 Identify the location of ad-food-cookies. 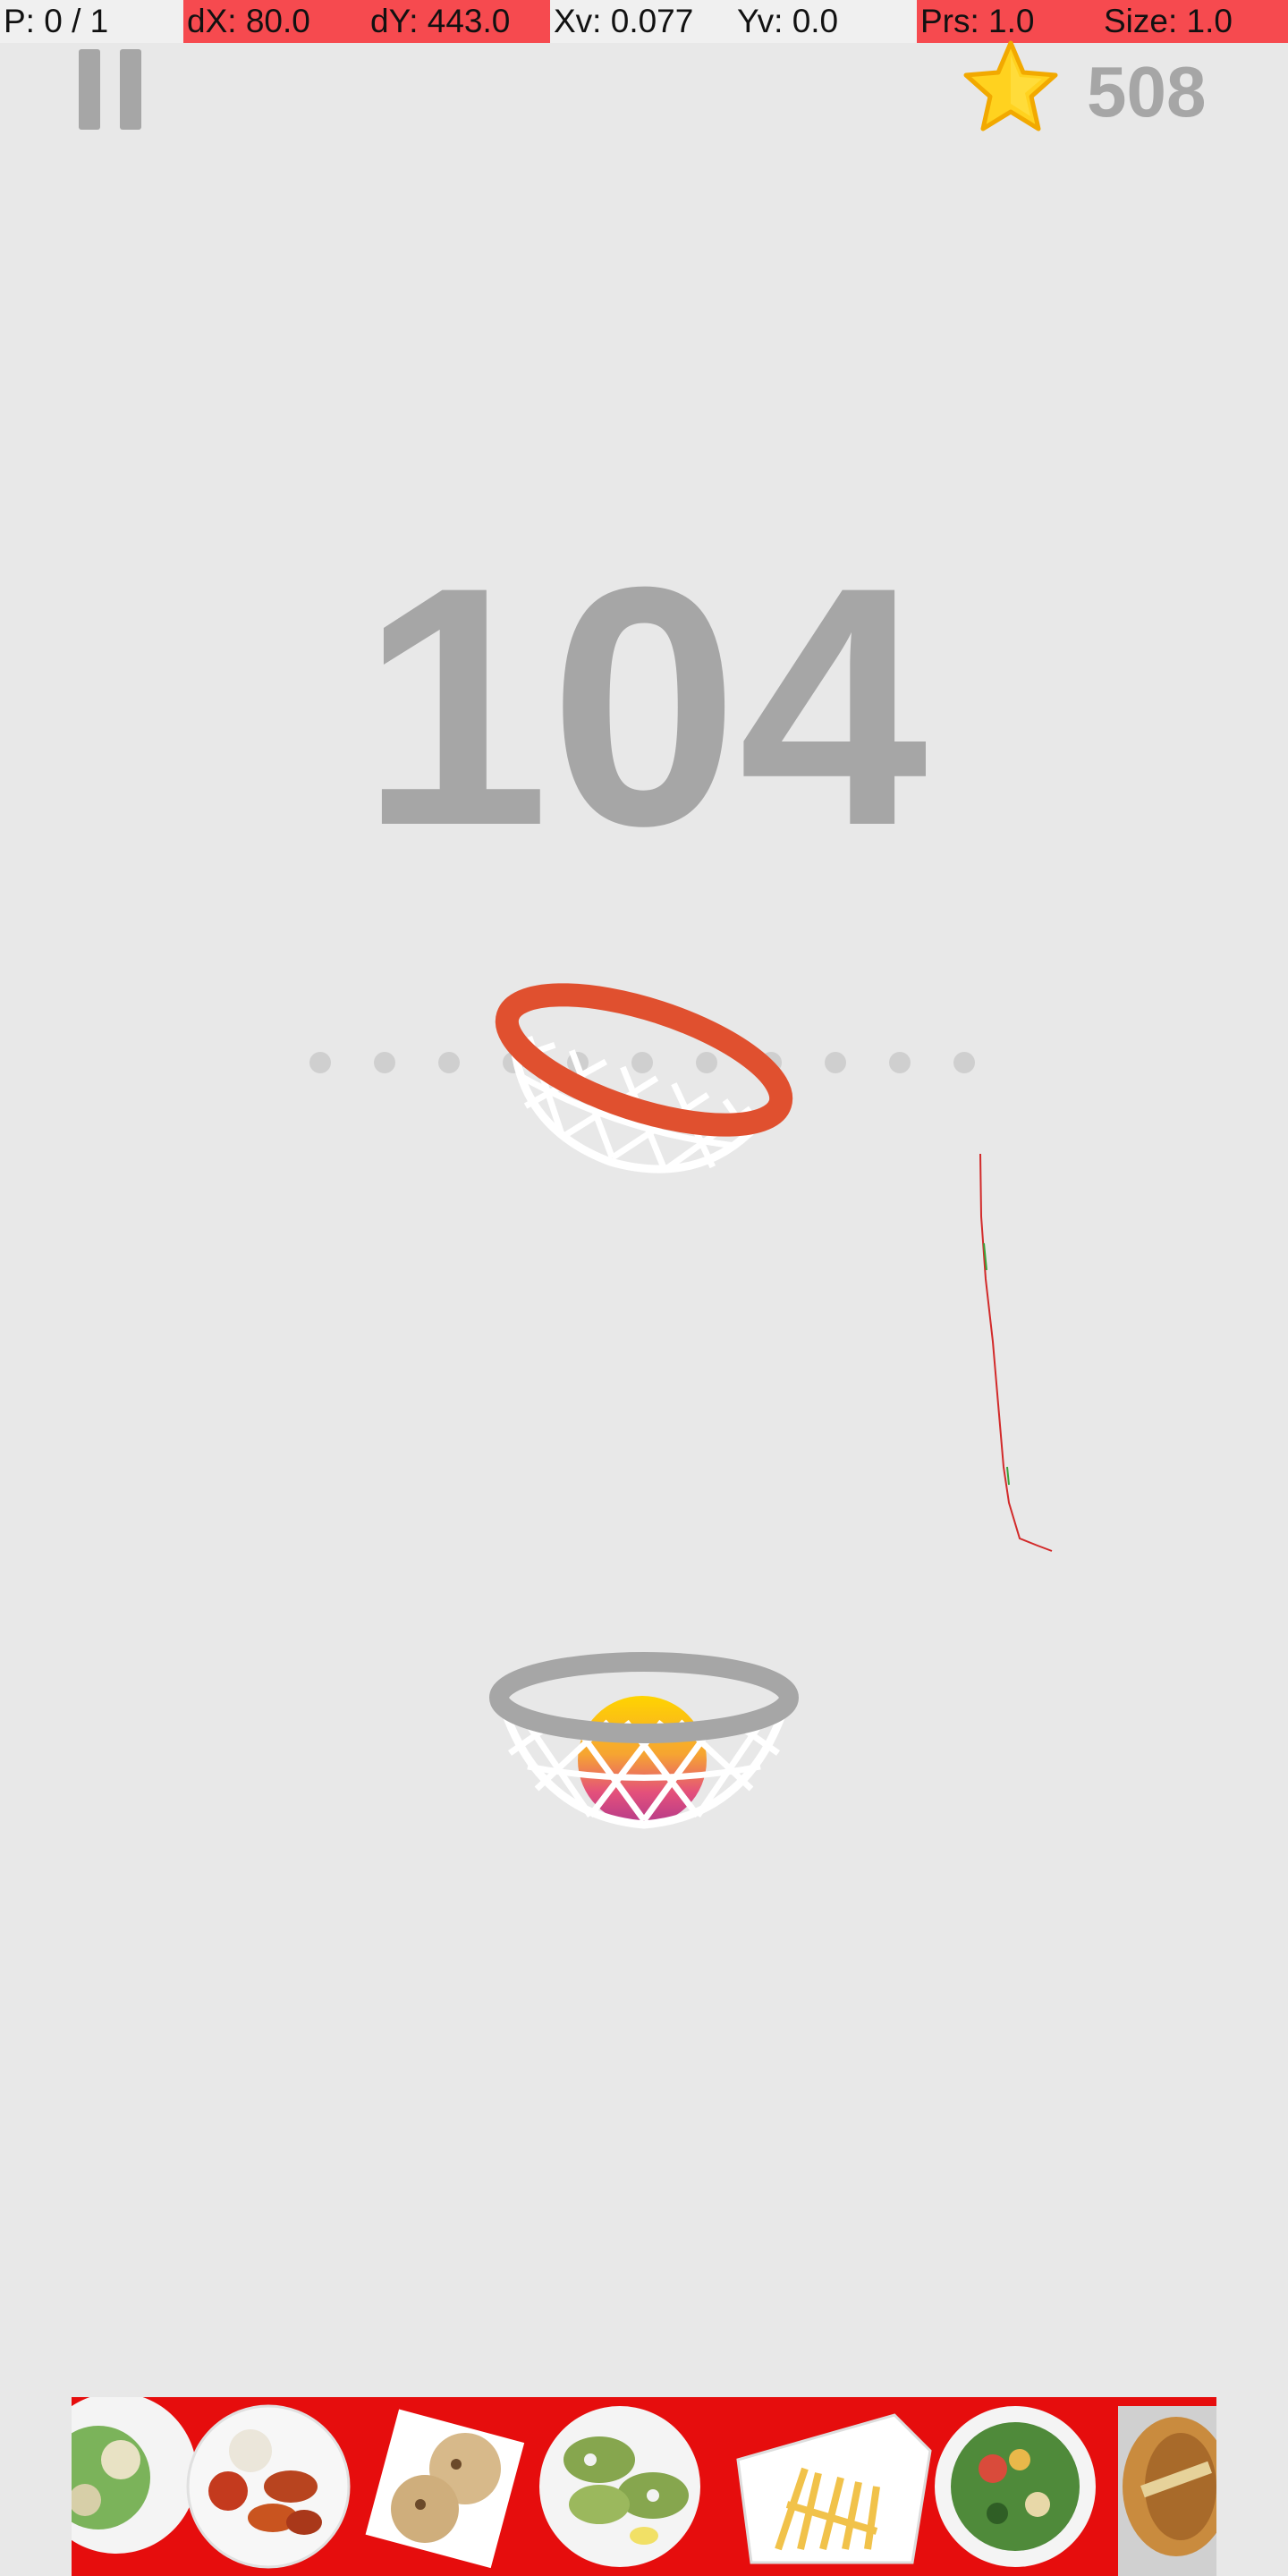
(445, 2489).